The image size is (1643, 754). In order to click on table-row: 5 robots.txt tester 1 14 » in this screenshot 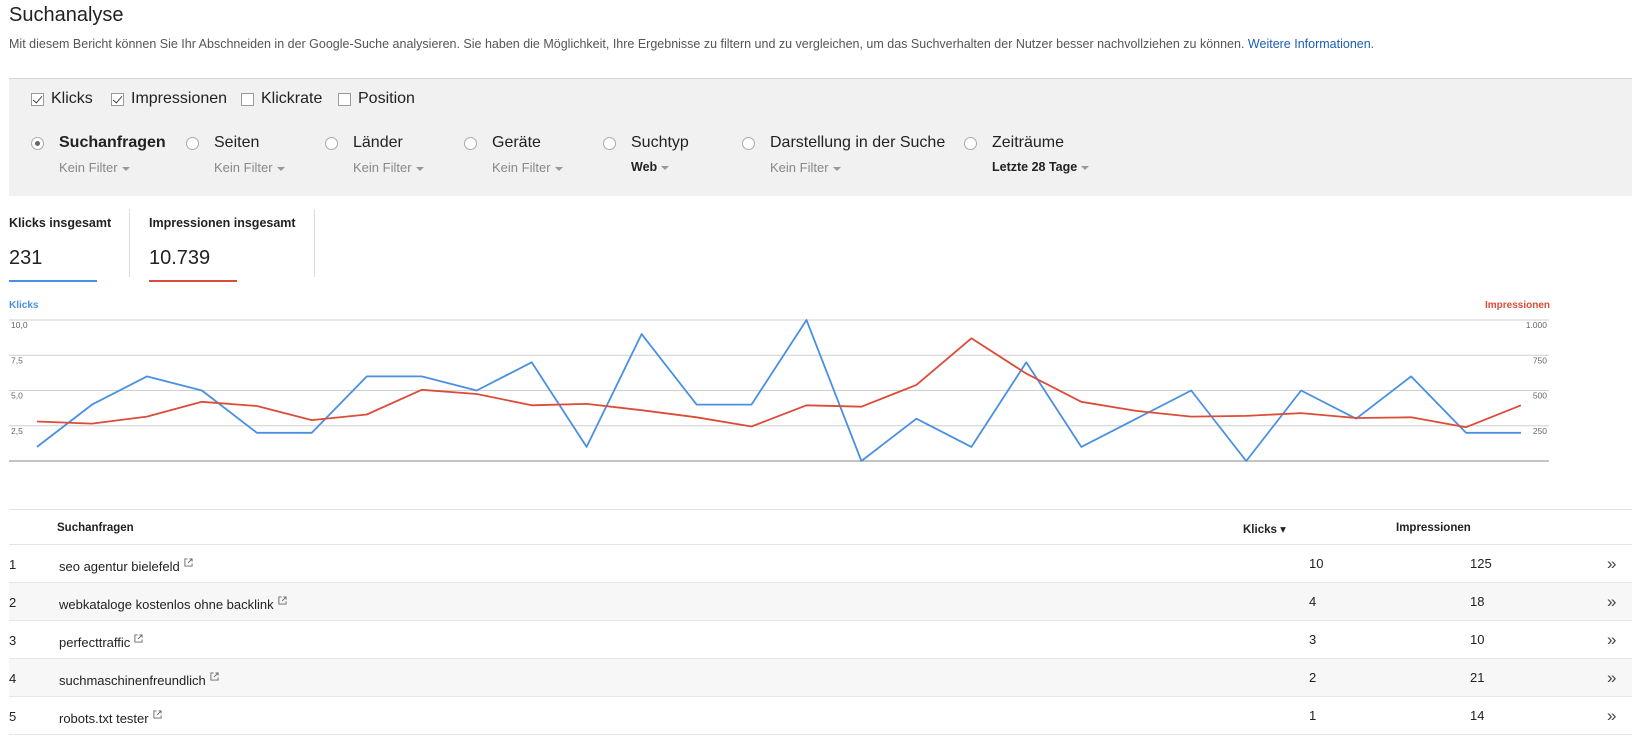, I will do `click(820, 716)`.